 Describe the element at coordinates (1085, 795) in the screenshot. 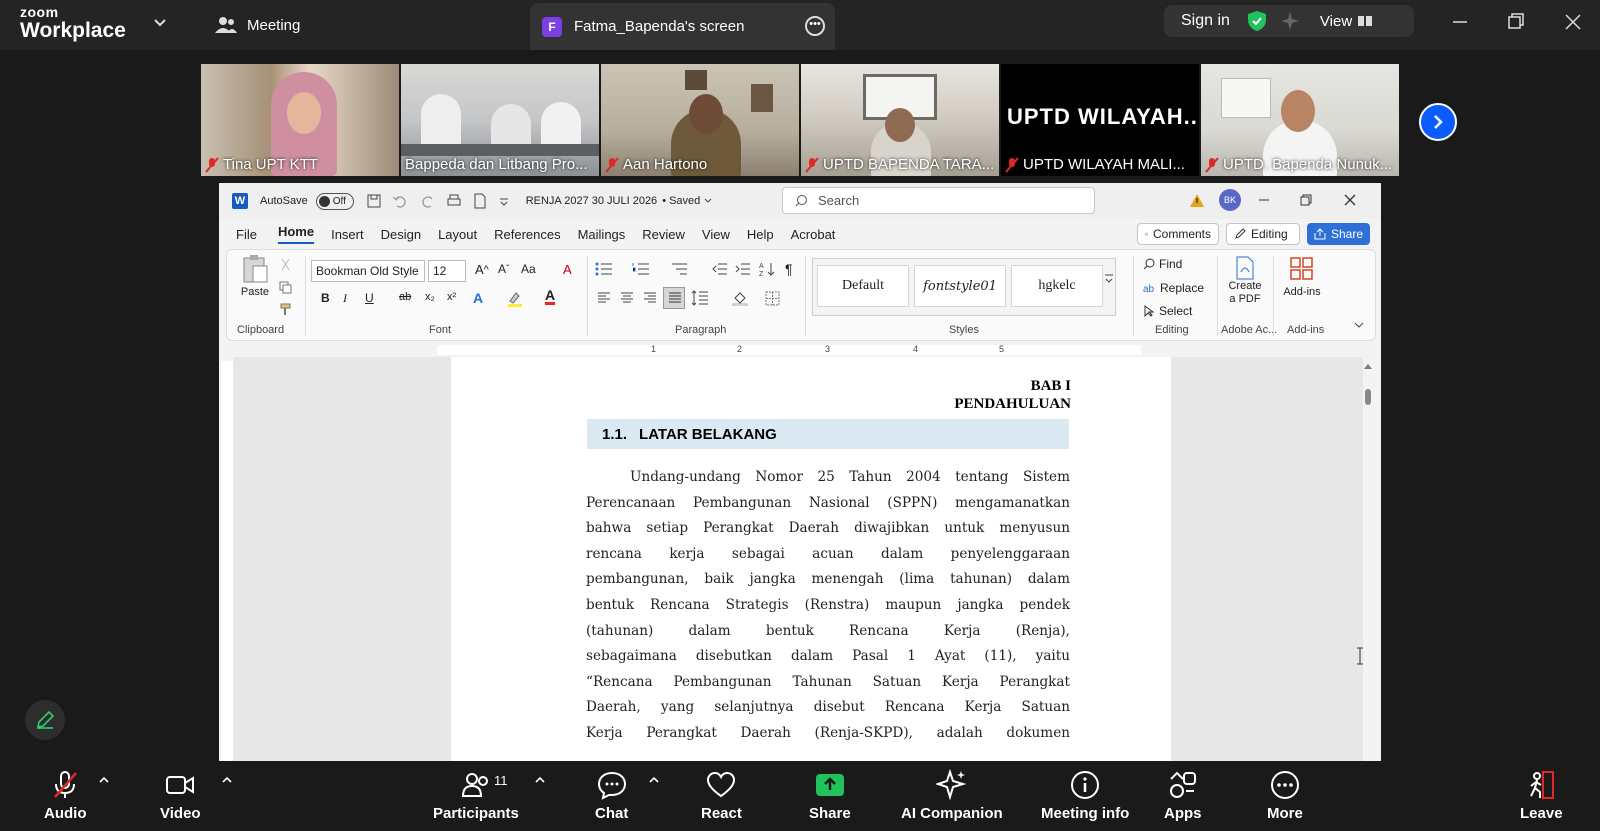

I see `meeting-info-button: Meeting info` at that location.